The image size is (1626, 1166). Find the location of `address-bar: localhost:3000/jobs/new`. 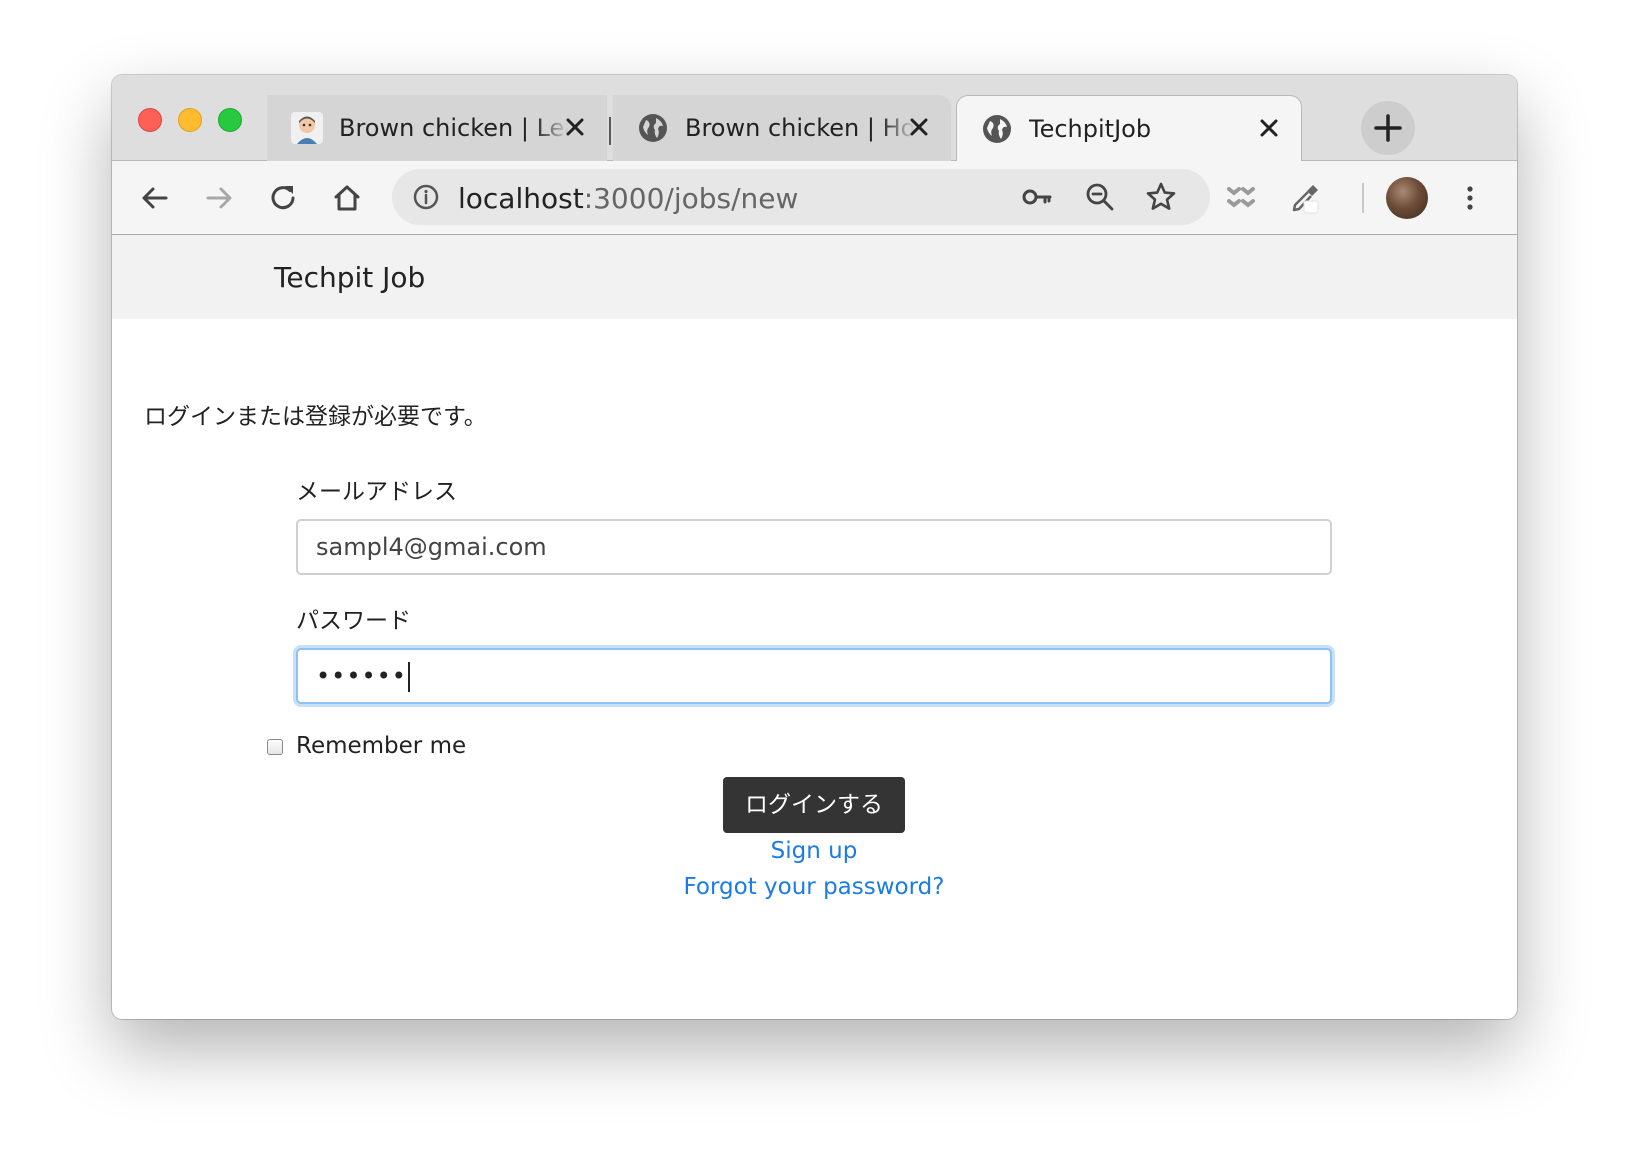

address-bar: localhost:3000/jobs/new is located at coordinates (801, 197).